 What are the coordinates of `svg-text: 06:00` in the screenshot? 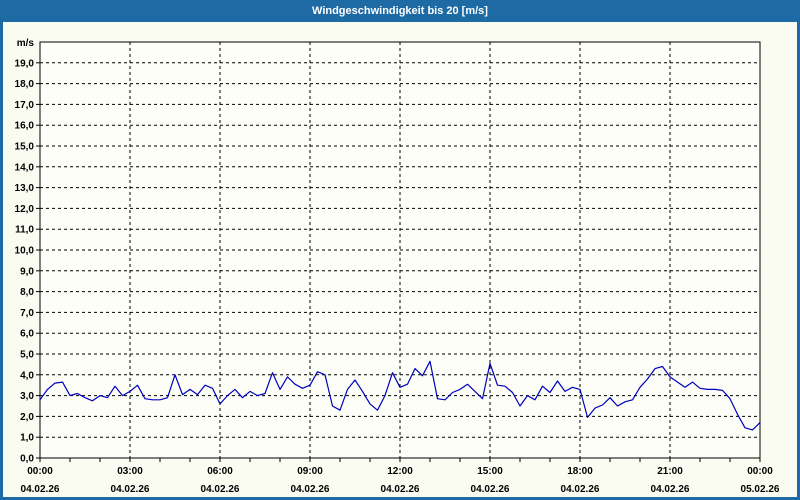 It's located at (220, 471).